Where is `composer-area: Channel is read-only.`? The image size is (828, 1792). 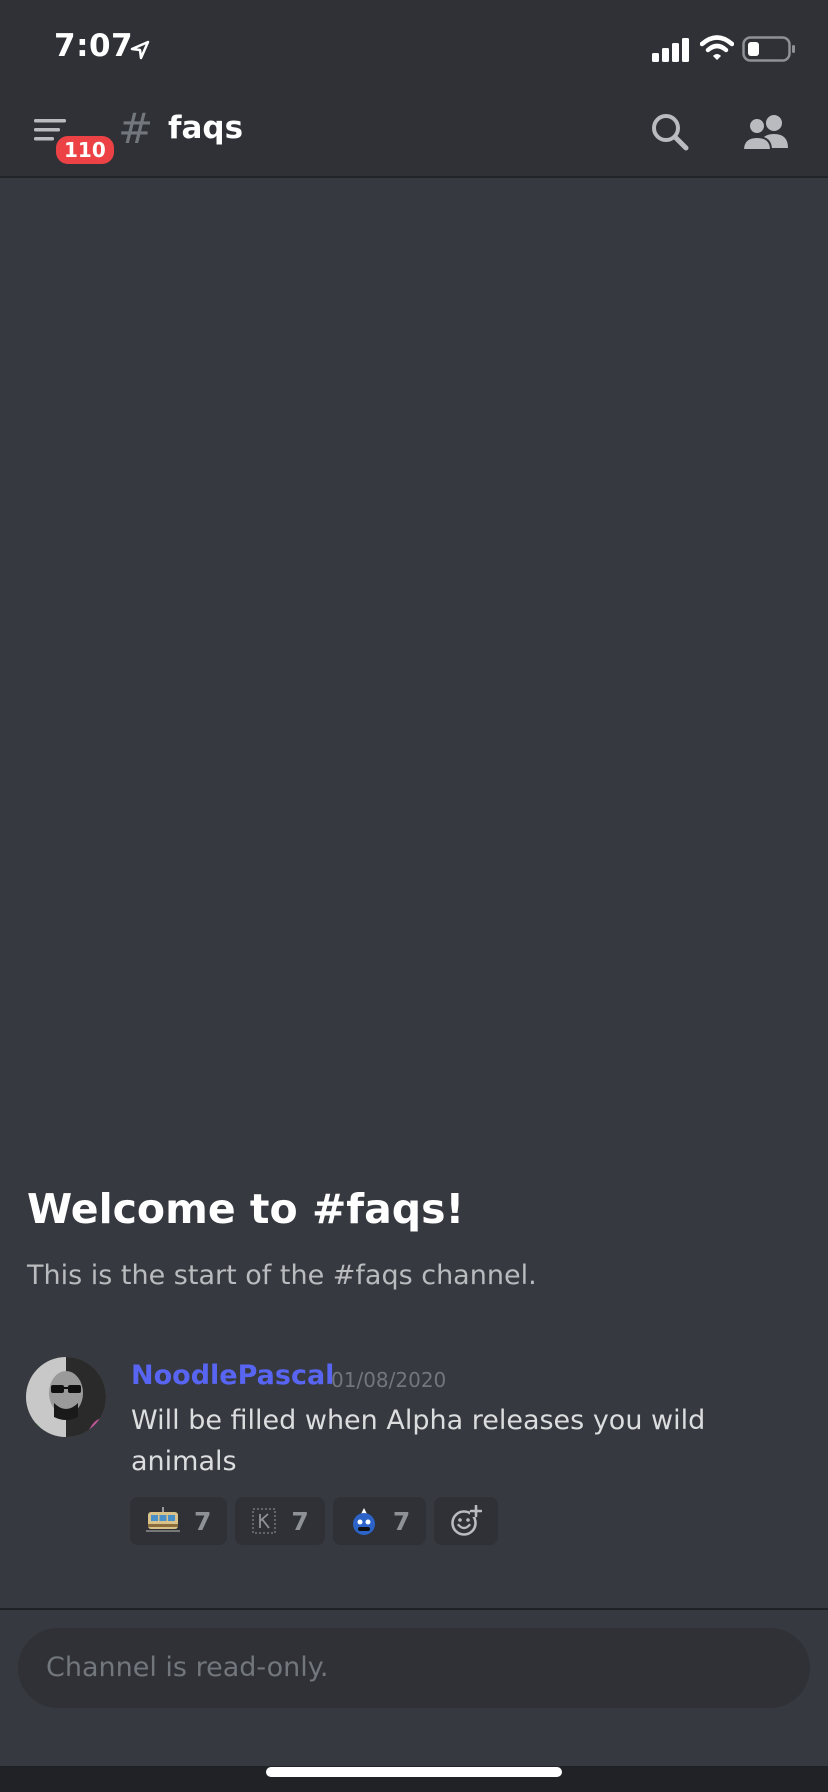
composer-area: Channel is read-only. is located at coordinates (414, 1688).